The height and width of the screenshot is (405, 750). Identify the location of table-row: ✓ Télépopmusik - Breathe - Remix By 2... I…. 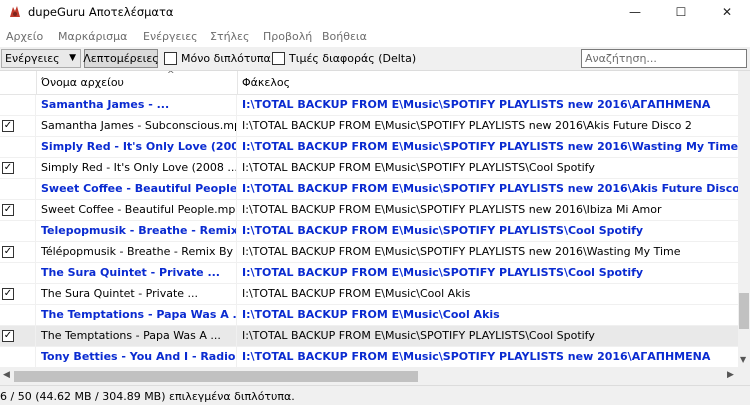
(369, 252).